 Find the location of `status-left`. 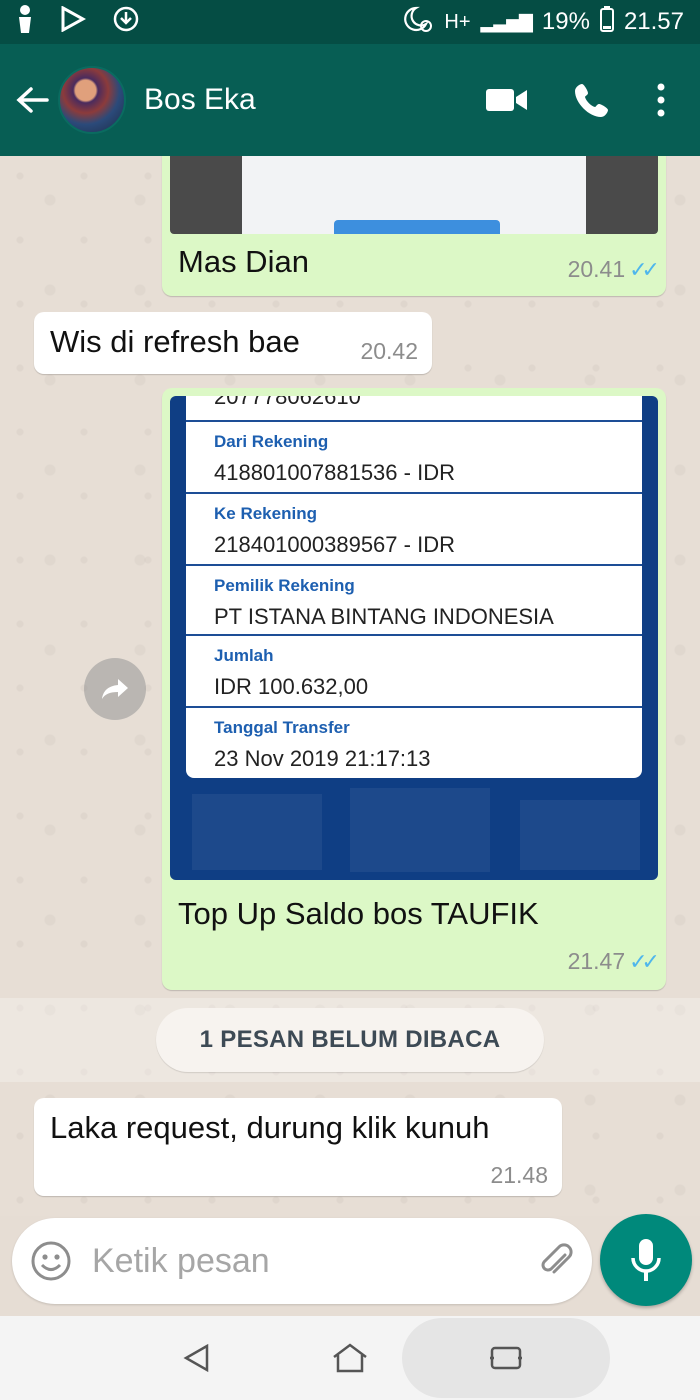

status-left is located at coordinates (78, 22).